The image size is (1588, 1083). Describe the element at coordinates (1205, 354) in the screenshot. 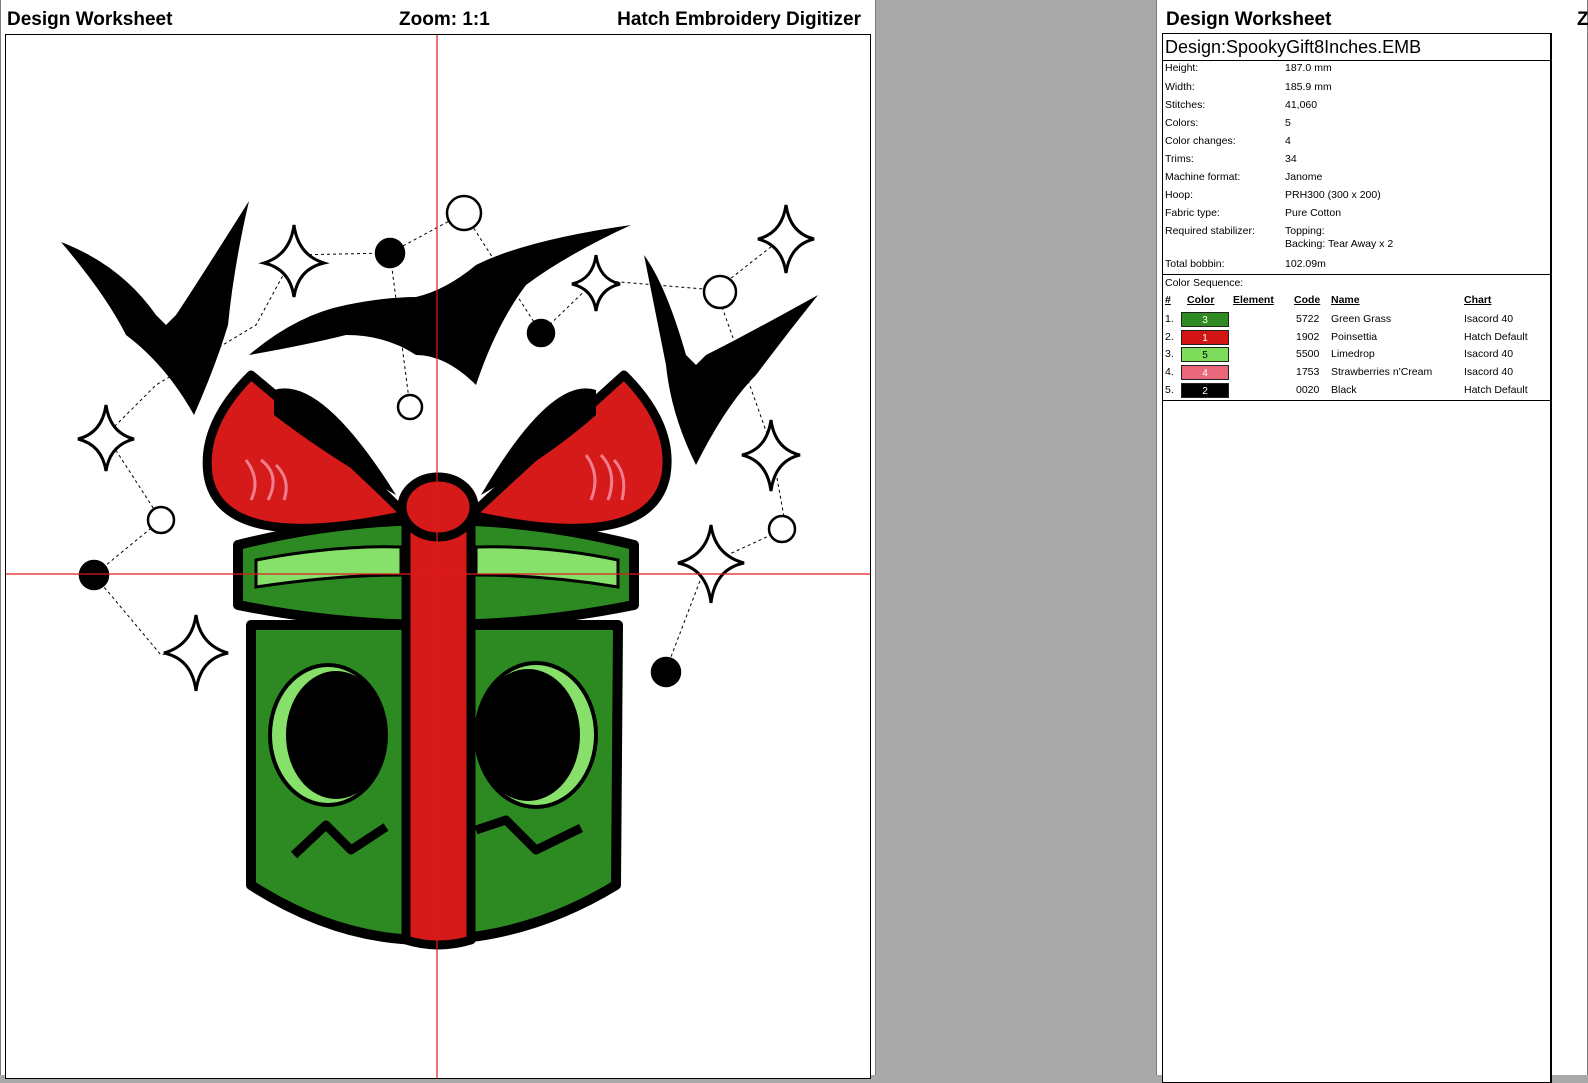

I see `color-swatch: 5` at that location.